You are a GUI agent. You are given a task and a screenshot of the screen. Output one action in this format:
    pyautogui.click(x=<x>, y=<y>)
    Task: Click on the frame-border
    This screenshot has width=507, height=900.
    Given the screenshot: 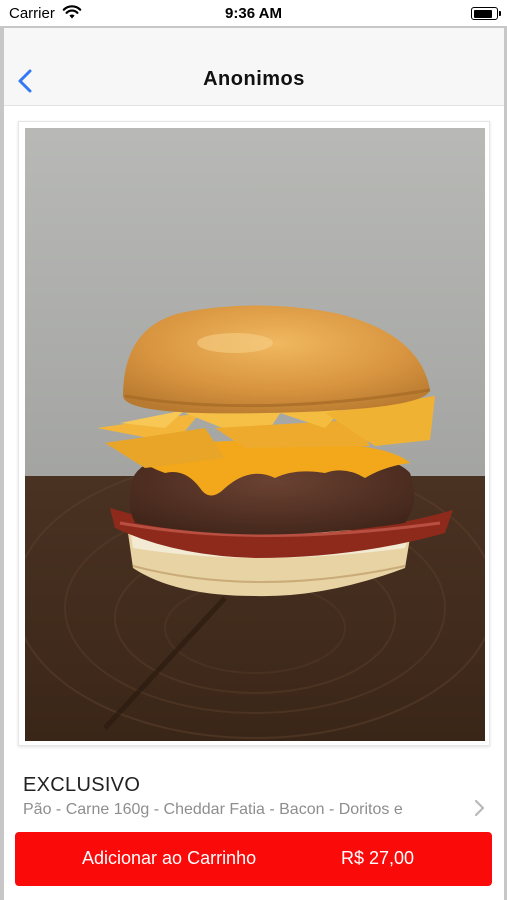 What is the action you would take?
    pyautogui.click(x=2, y=463)
    